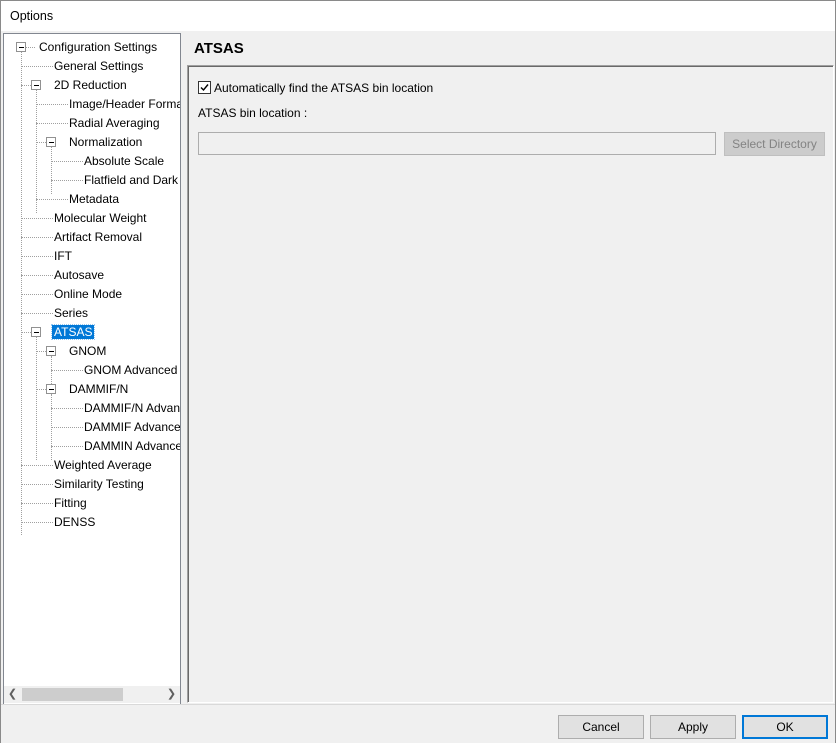 Image resolution: width=836 pixels, height=743 pixels. Describe the element at coordinates (99, 484) in the screenshot. I see `tree-item-similarity-testing: Similarity Testing` at that location.